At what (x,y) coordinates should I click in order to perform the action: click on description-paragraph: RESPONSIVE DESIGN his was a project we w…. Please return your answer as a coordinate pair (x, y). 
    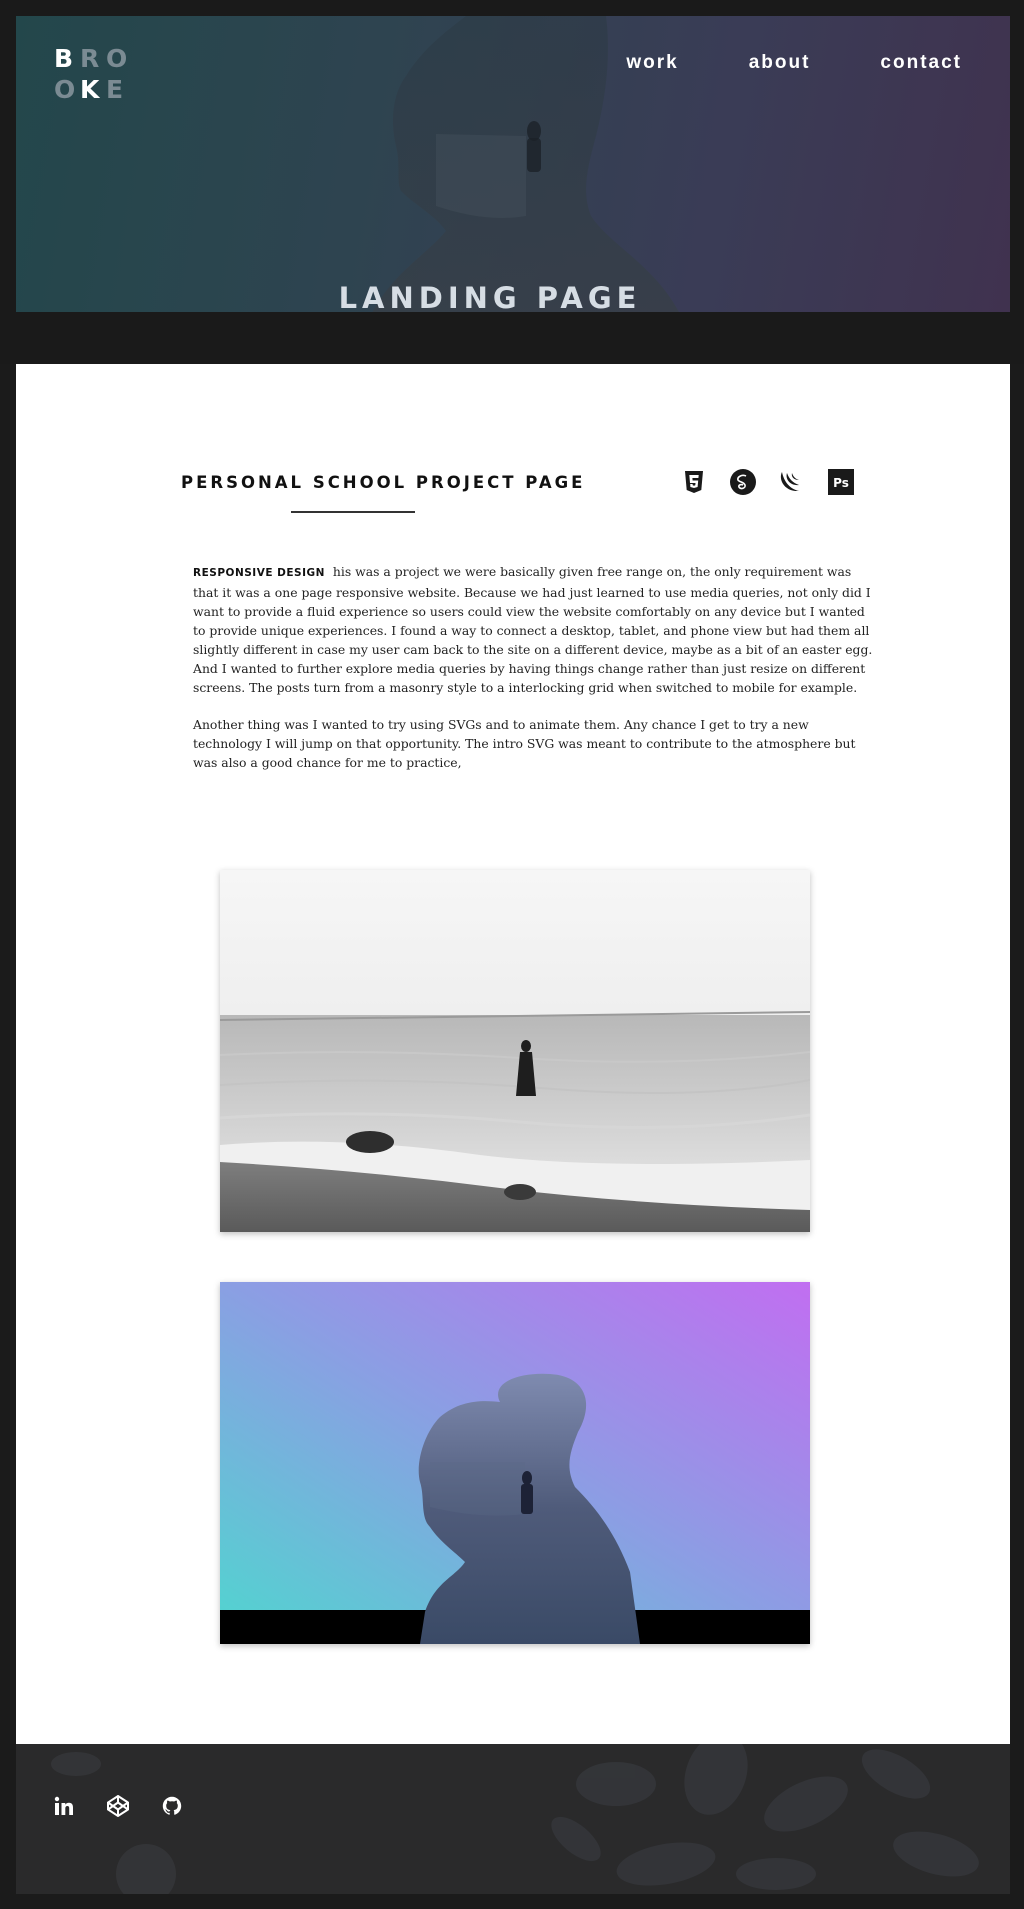
    Looking at the image, I should click on (533, 629).